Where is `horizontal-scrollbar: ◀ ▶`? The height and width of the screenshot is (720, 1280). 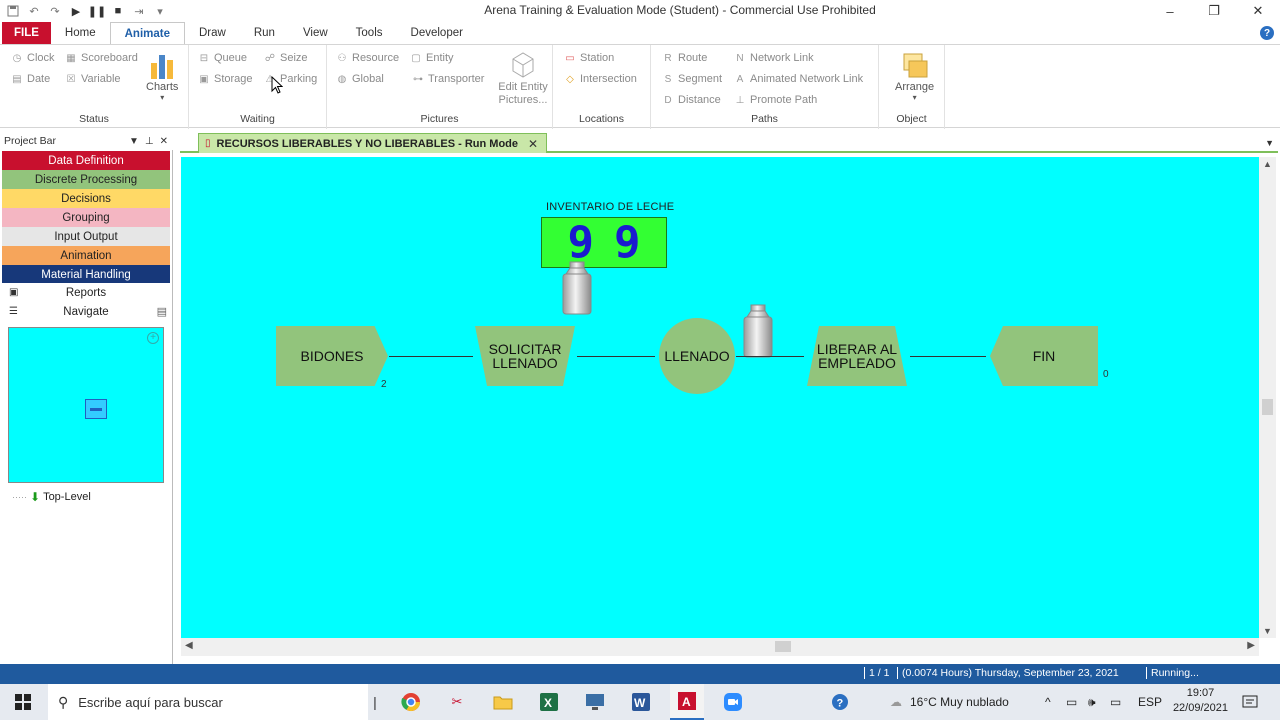
horizontal-scrollbar: ◀ ▶ is located at coordinates (720, 647).